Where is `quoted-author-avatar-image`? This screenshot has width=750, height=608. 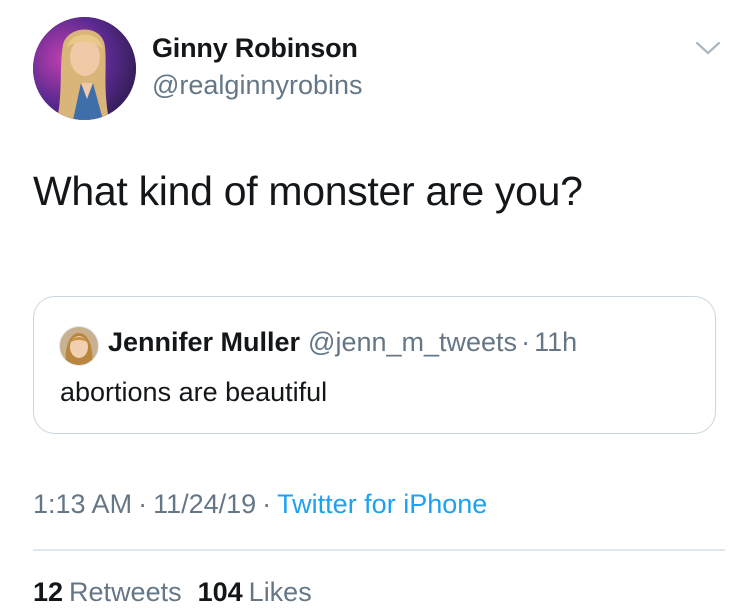 quoted-author-avatar-image is located at coordinates (79, 346).